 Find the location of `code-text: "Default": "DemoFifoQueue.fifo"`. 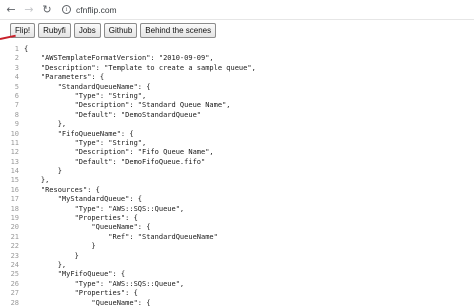

code-text: "Default": "DemoFifoQueue.fifo" is located at coordinates (115, 162).